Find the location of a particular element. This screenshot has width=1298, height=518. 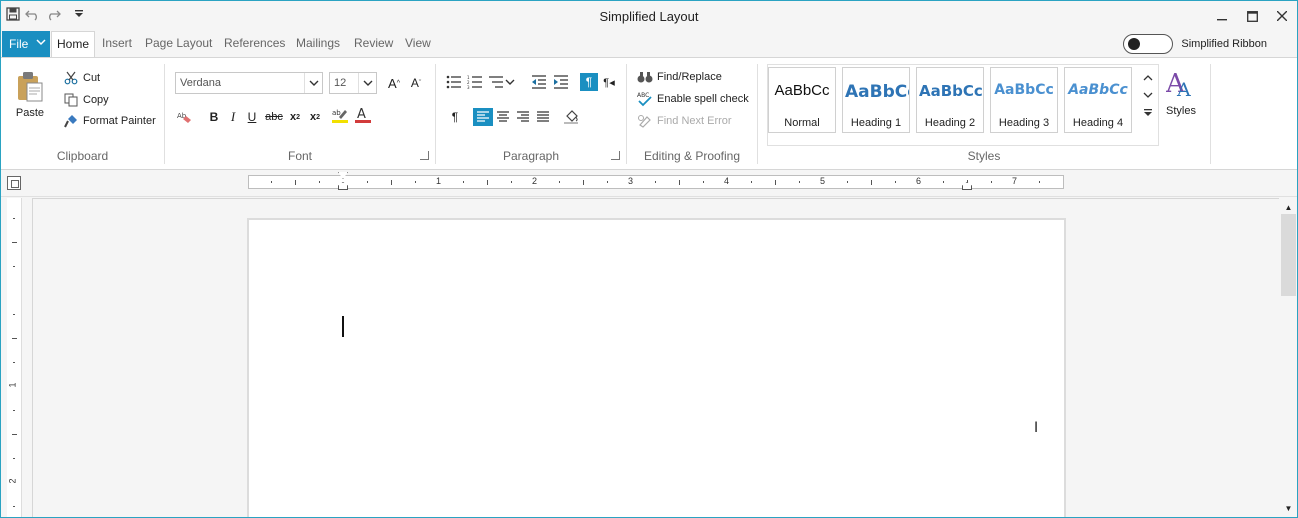

spell-check-button: ABC Enable spell check is located at coordinates (693, 99).